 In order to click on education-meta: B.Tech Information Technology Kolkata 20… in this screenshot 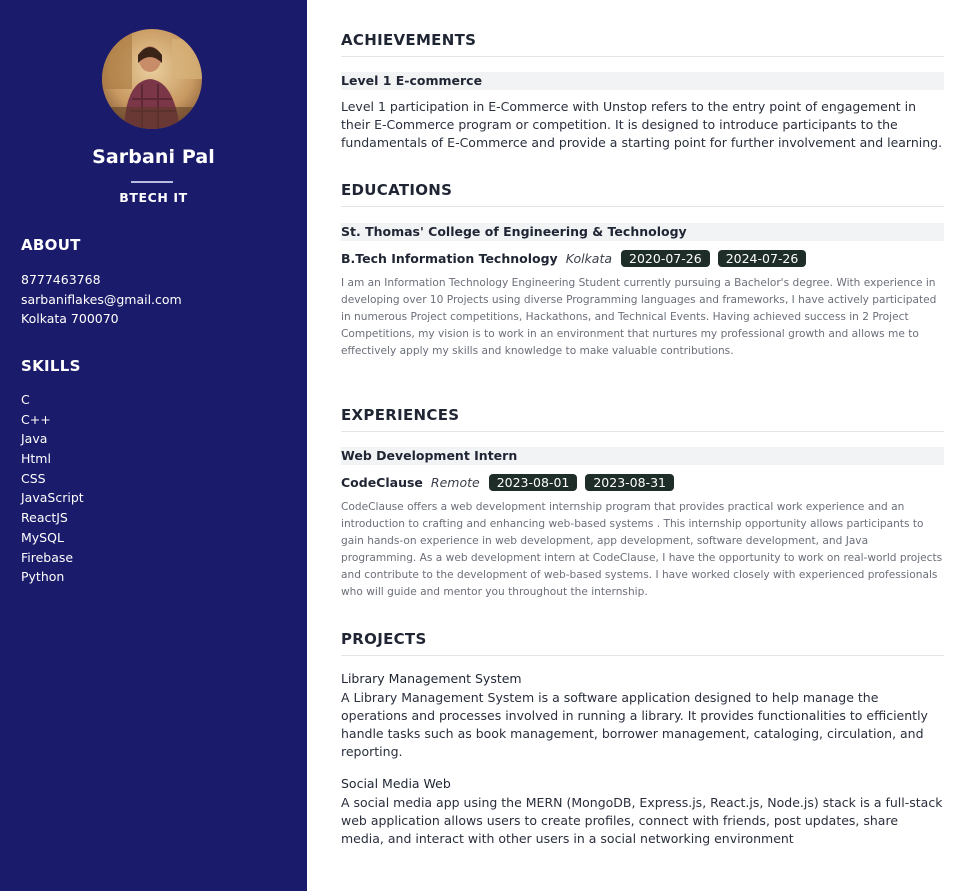, I will do `click(574, 258)`.